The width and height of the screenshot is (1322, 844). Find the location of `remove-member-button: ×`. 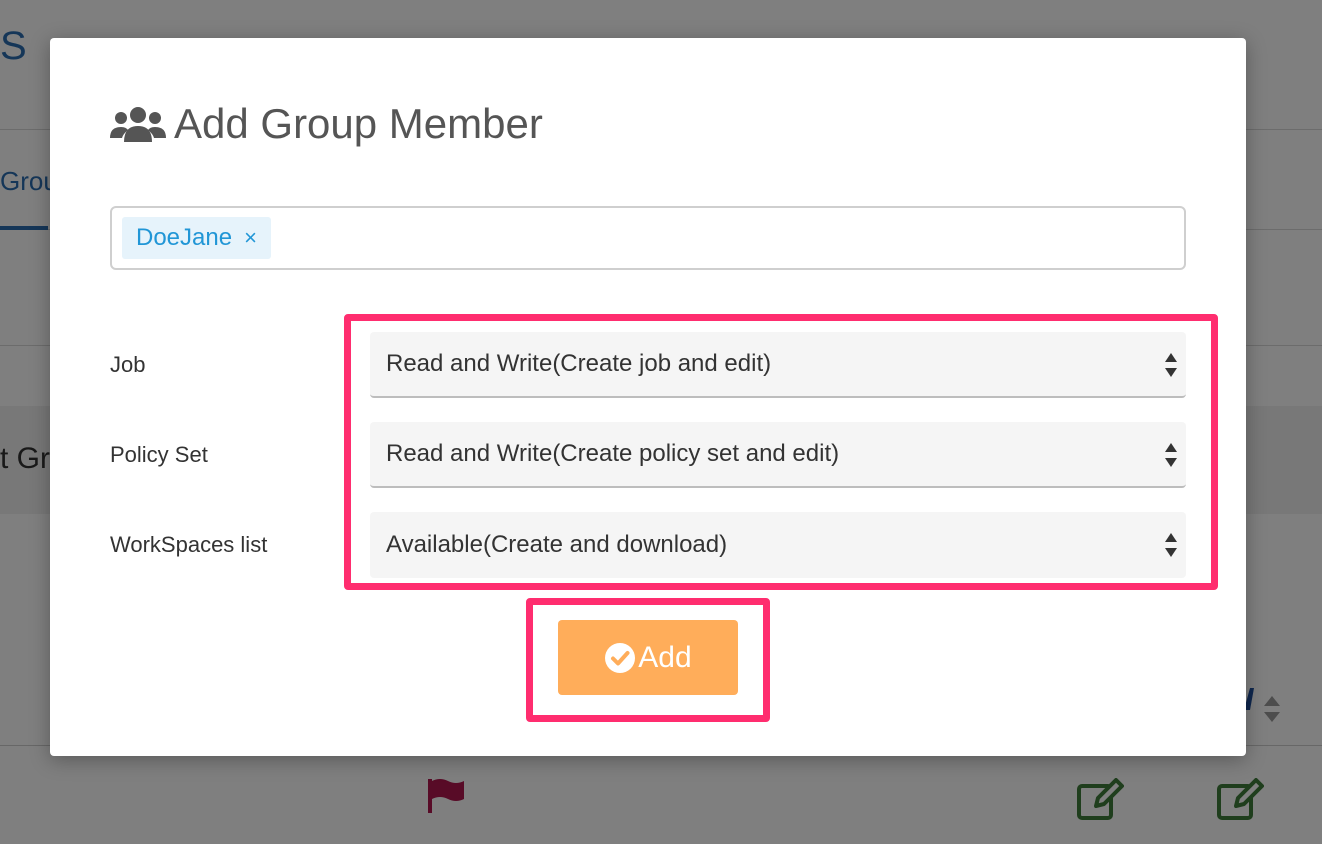

remove-member-button: × is located at coordinates (250, 238).